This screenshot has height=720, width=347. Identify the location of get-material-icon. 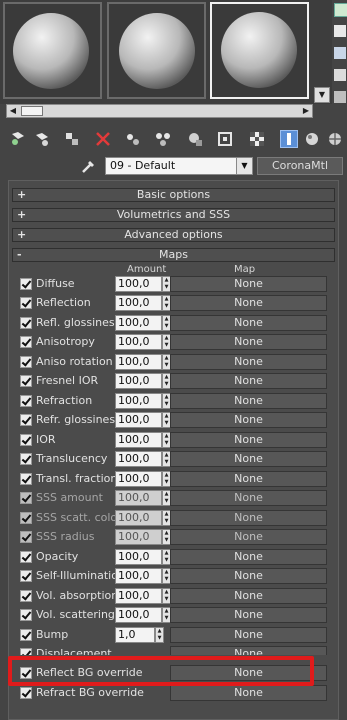
(18, 139).